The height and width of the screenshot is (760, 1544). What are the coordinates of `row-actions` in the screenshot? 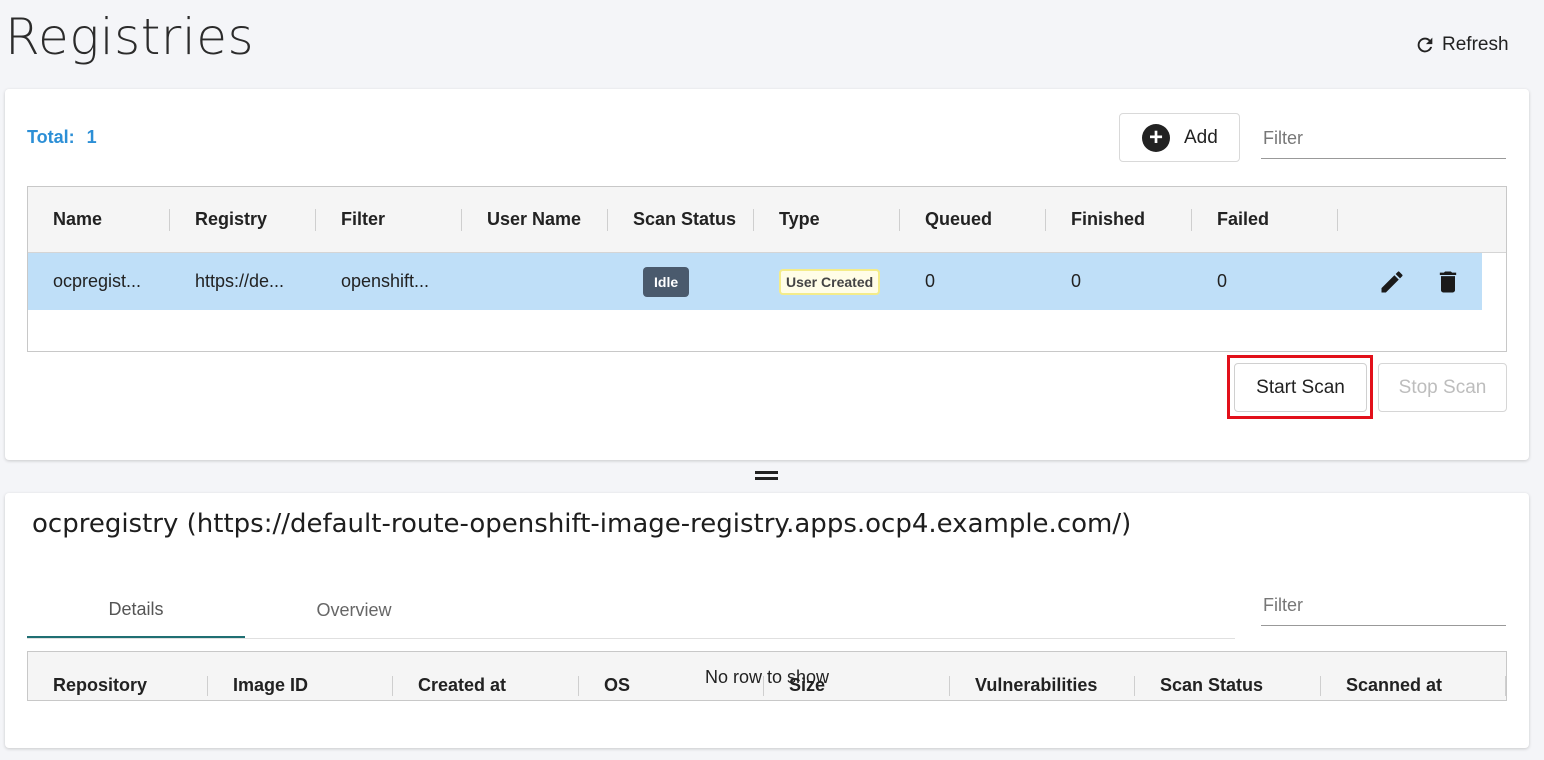 It's located at (1400, 281).